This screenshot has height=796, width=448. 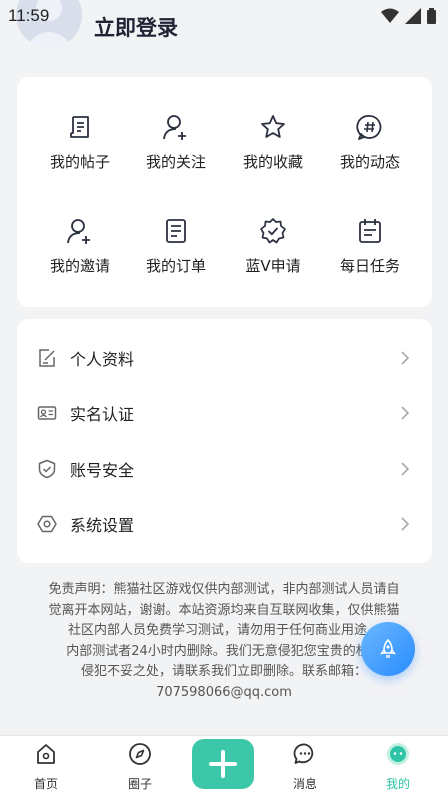 I want to click on star-icon, so click(x=273, y=126).